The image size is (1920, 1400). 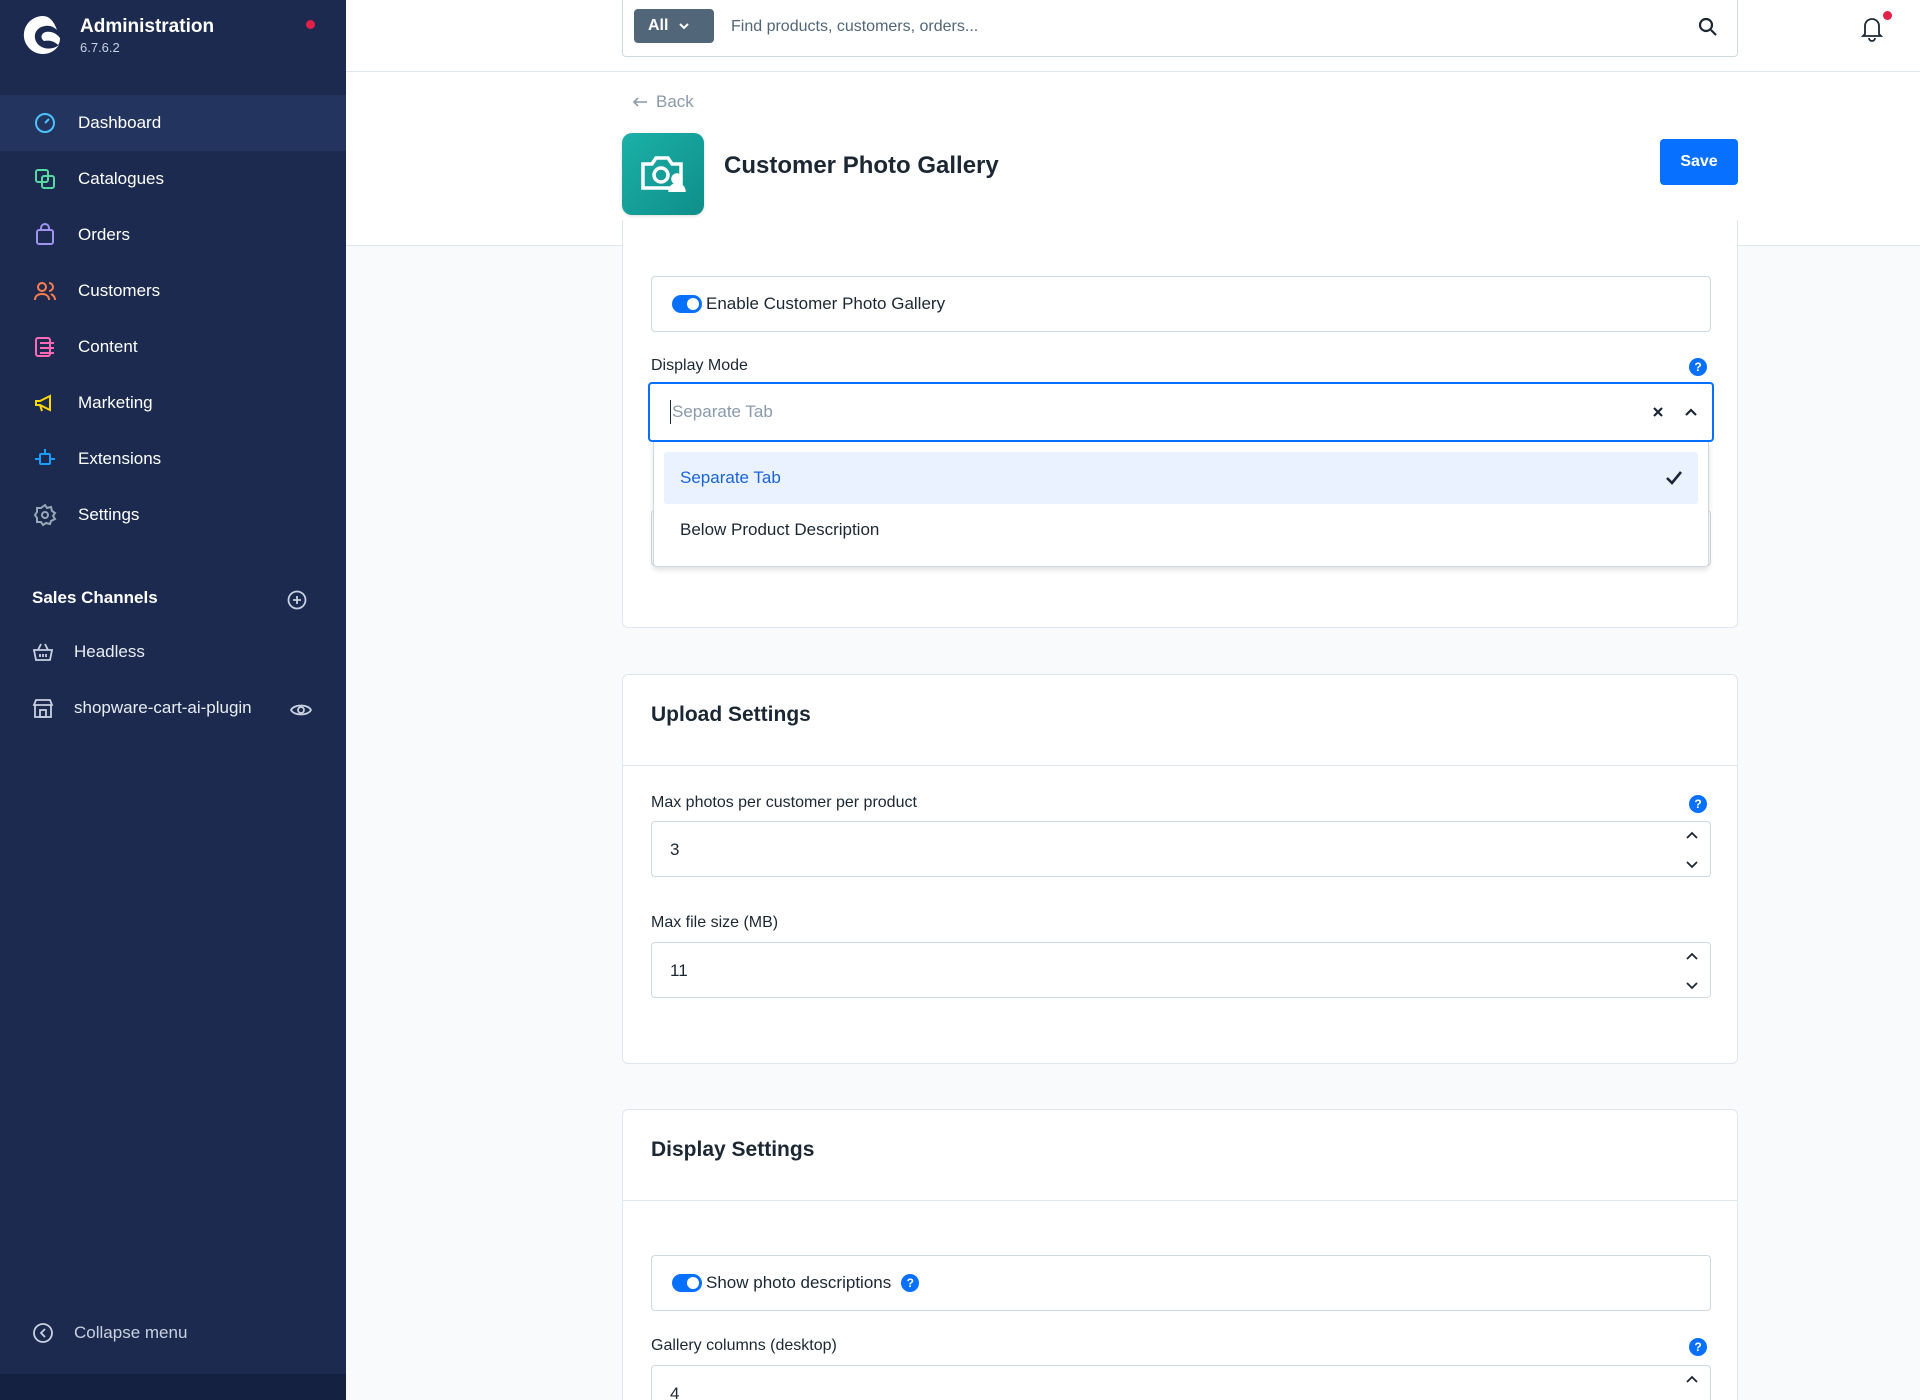 I want to click on nav-label: Content, so click(x=108, y=346).